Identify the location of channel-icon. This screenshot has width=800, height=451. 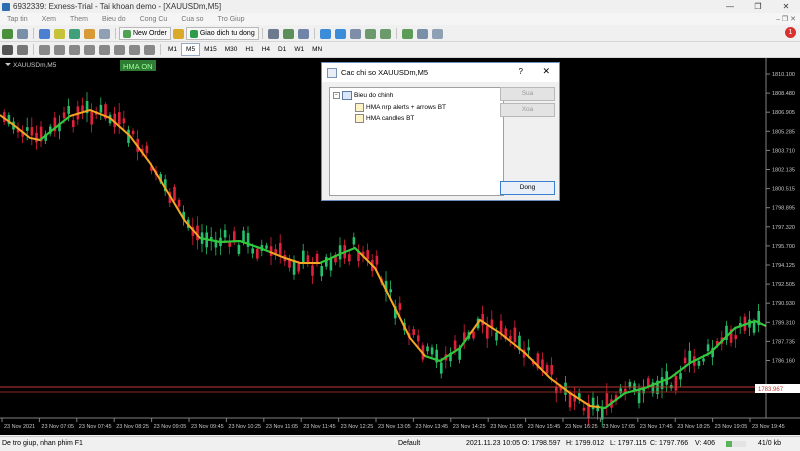
(89, 49).